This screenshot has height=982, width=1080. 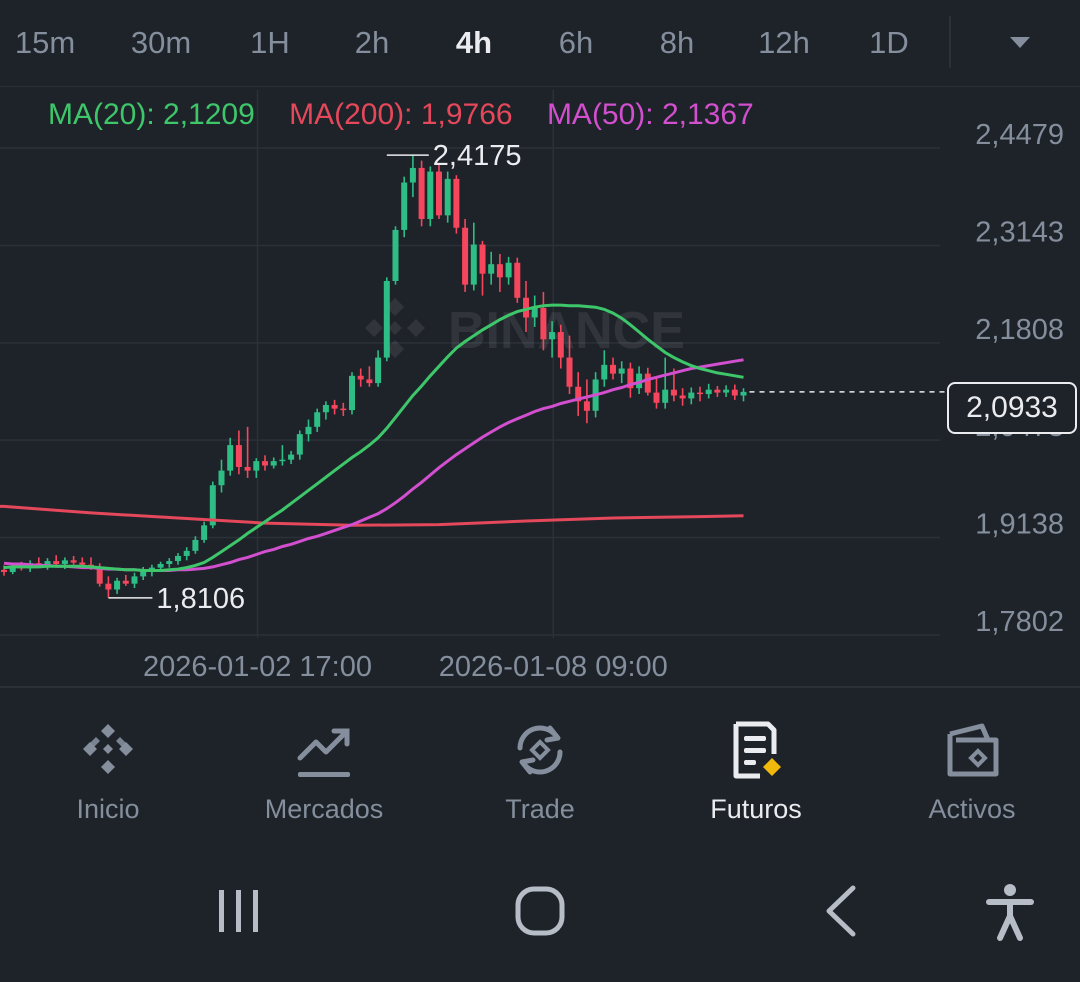 I want to click on back-icon, so click(x=842, y=912).